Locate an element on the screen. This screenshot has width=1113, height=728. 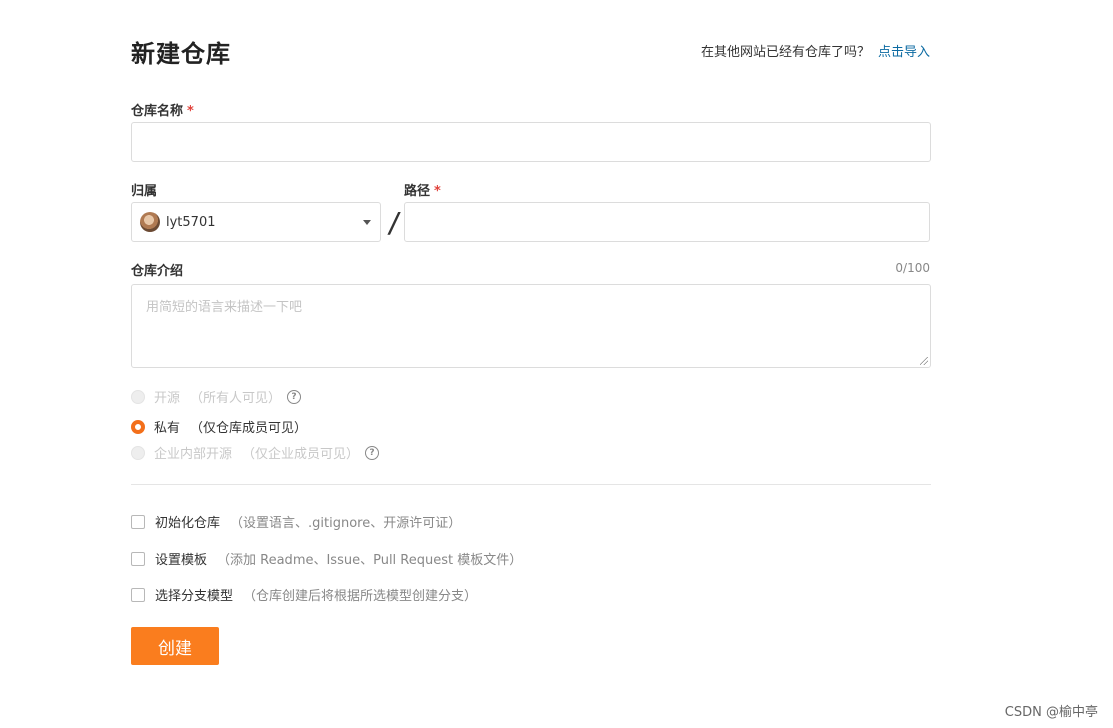
resize-grip-icon is located at coordinates (924, 361).